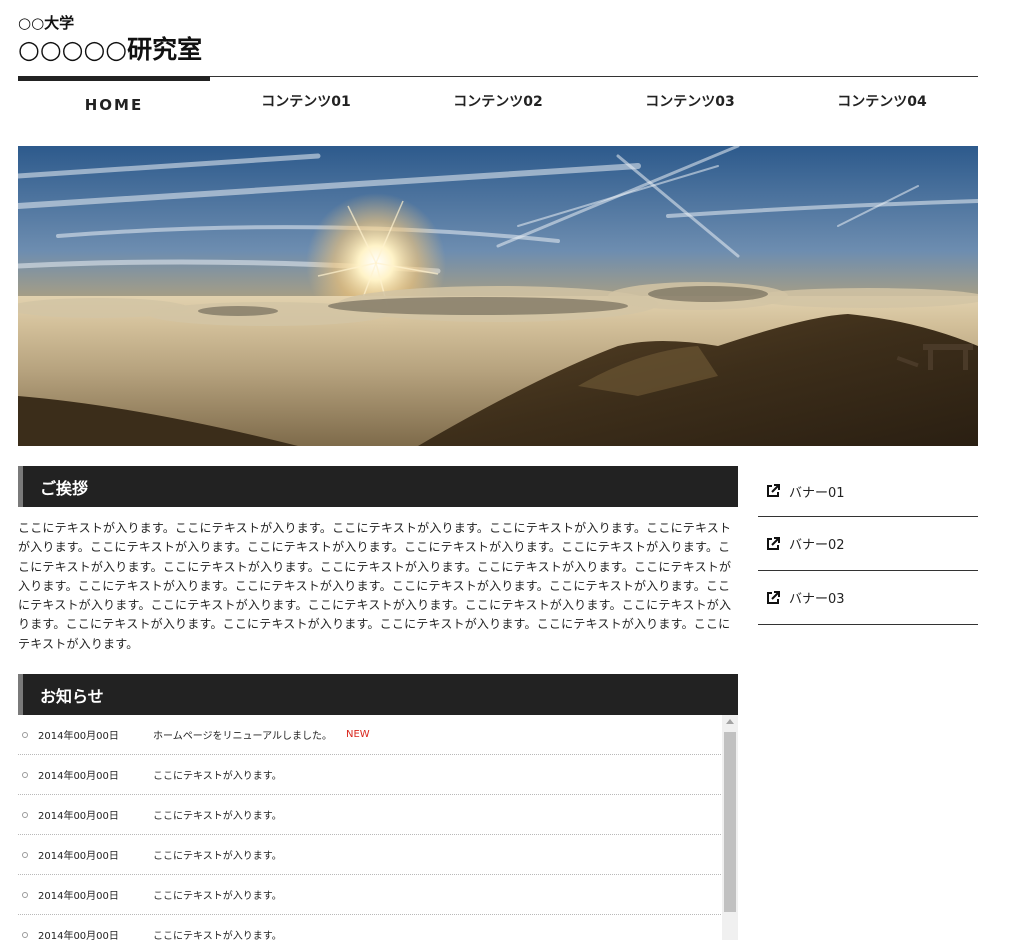 This screenshot has height=940, width=1018. I want to click on university-name: ○○大学, so click(498, 23).